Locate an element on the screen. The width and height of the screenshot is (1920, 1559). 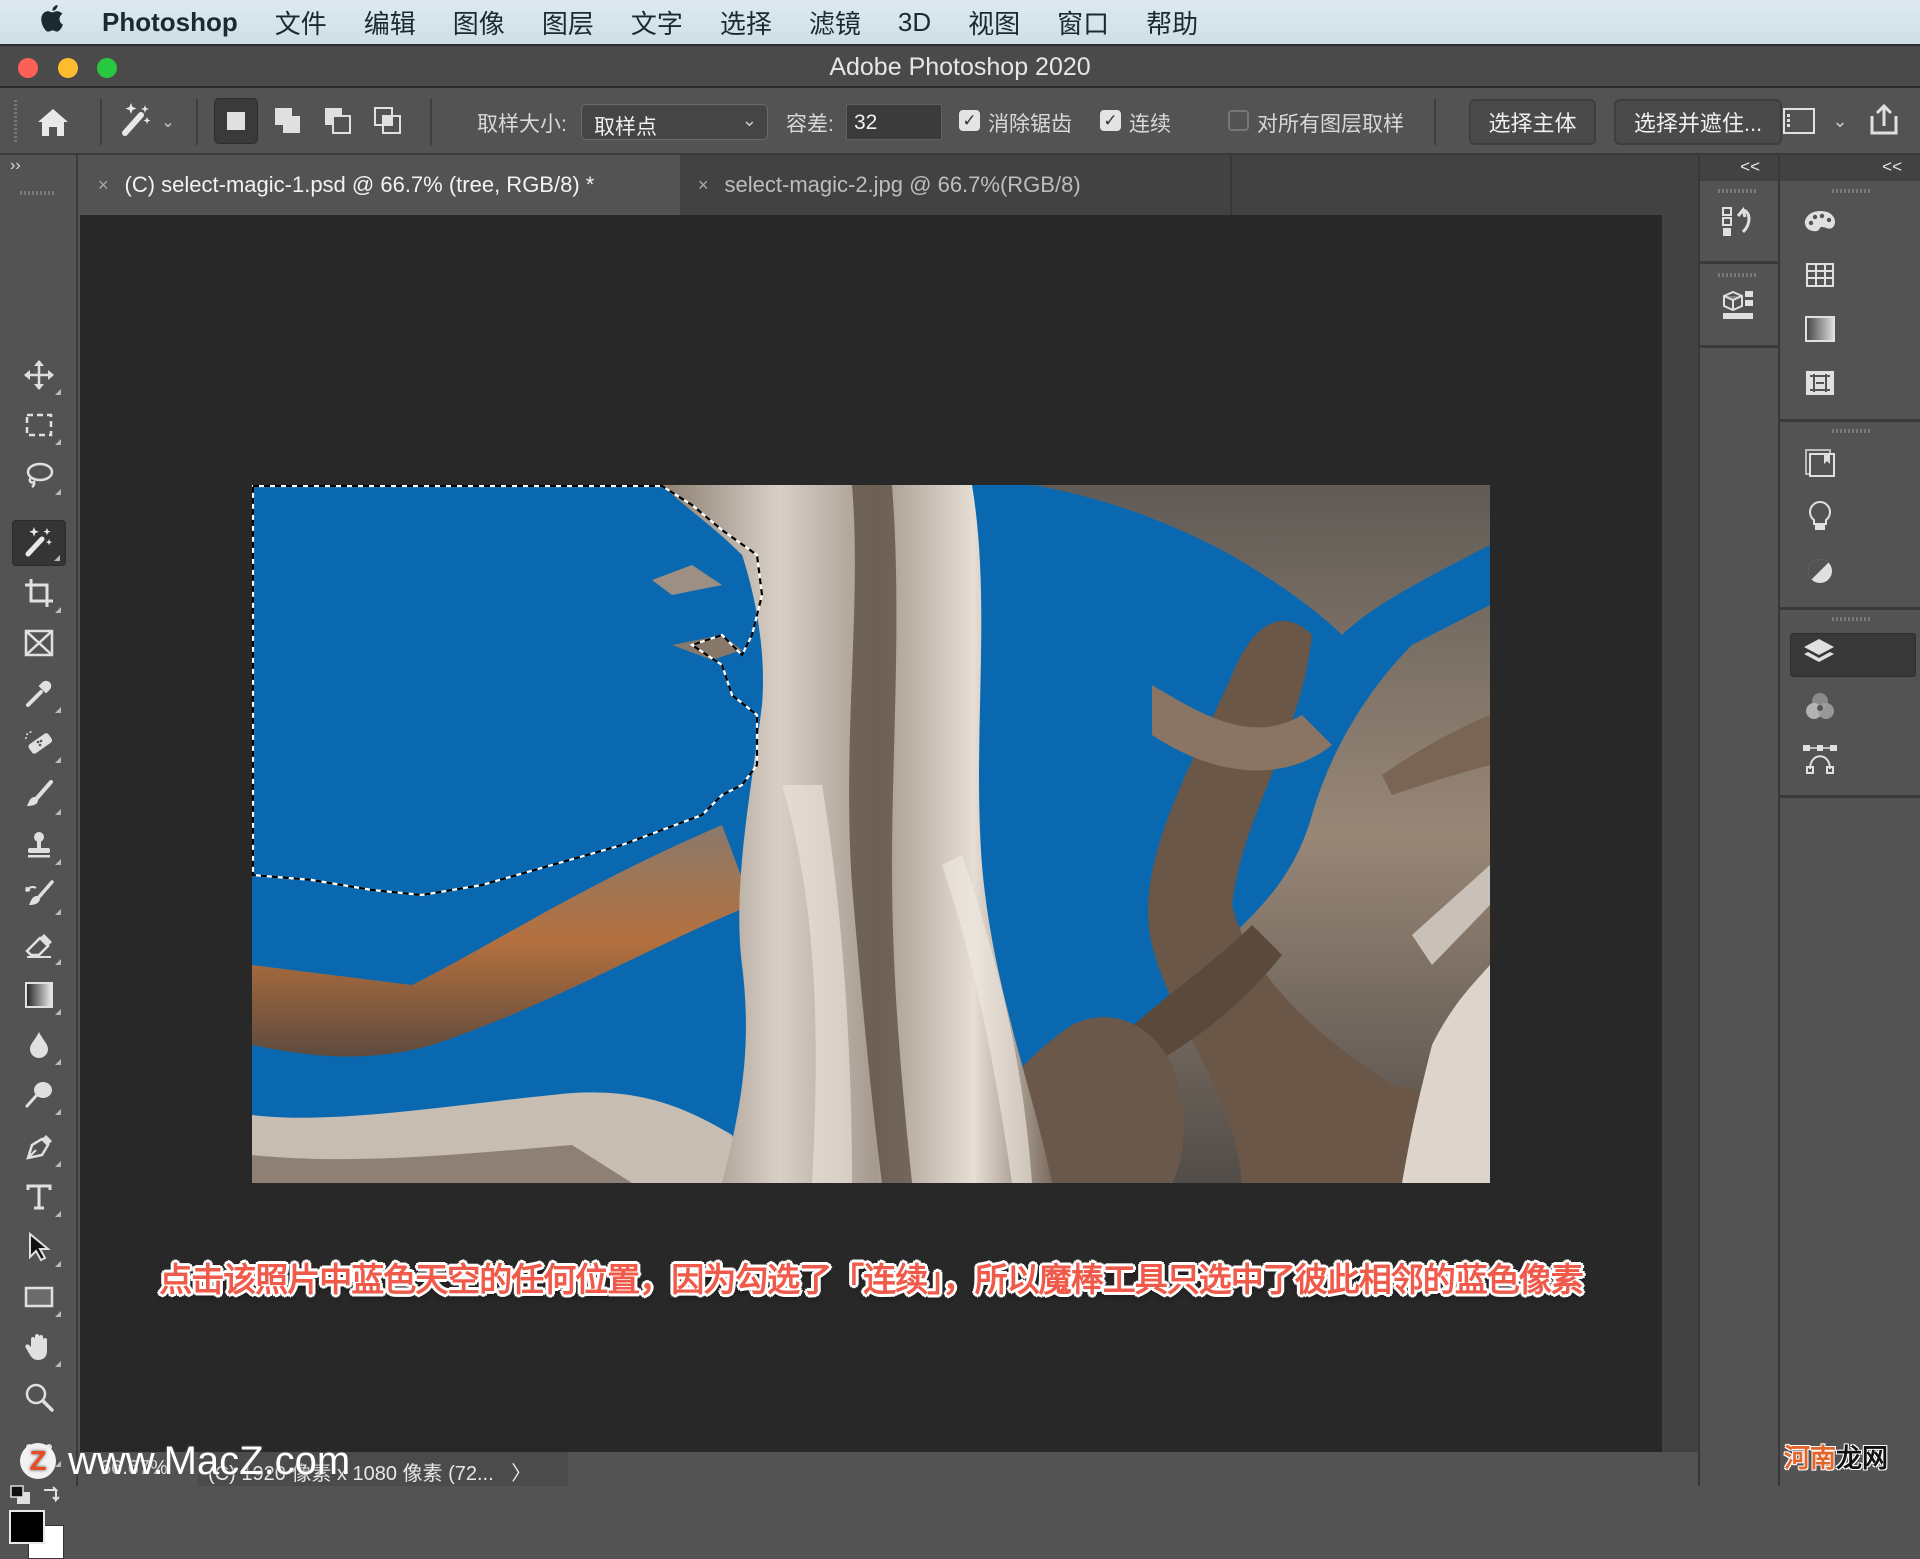
frame-tool is located at coordinates (39, 645).